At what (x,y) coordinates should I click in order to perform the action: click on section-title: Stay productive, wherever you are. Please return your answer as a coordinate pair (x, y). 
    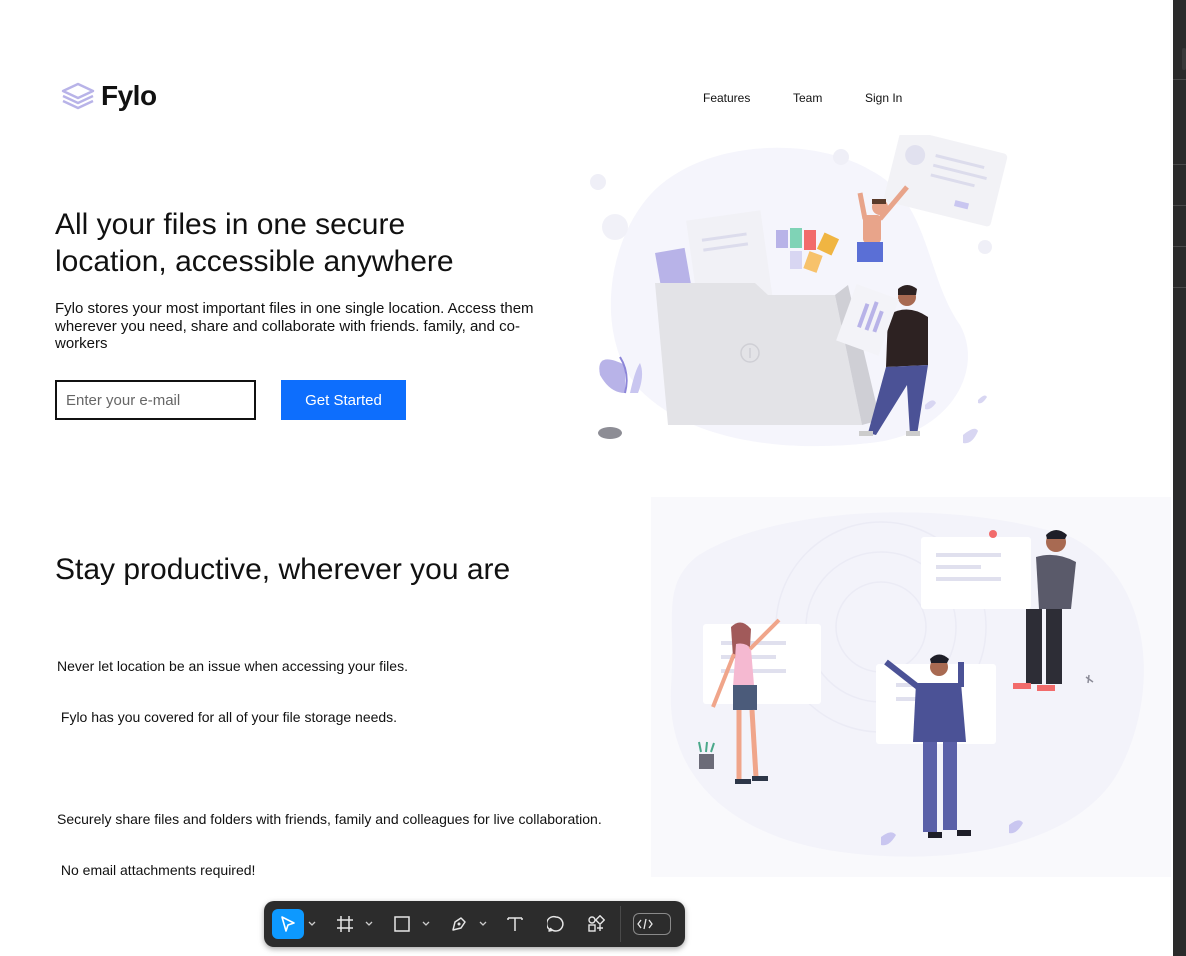
    Looking at the image, I should click on (283, 569).